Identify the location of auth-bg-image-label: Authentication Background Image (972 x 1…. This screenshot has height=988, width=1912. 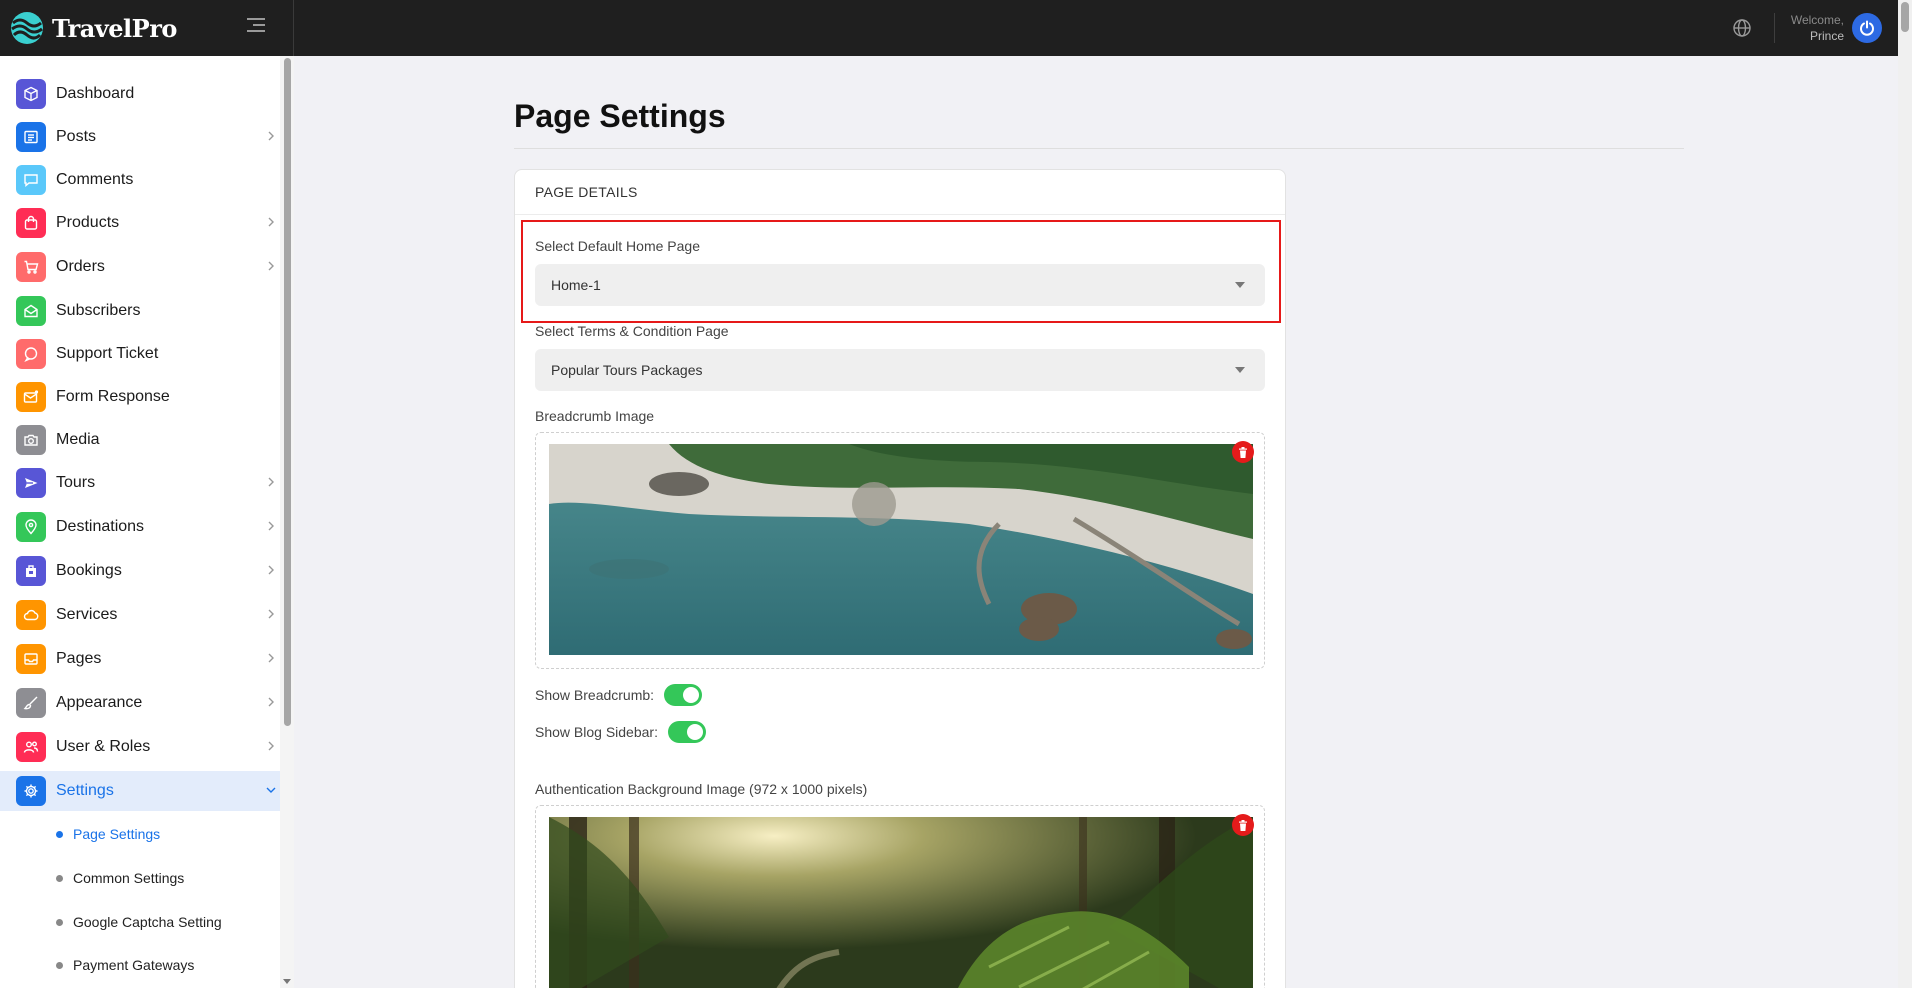
(701, 789).